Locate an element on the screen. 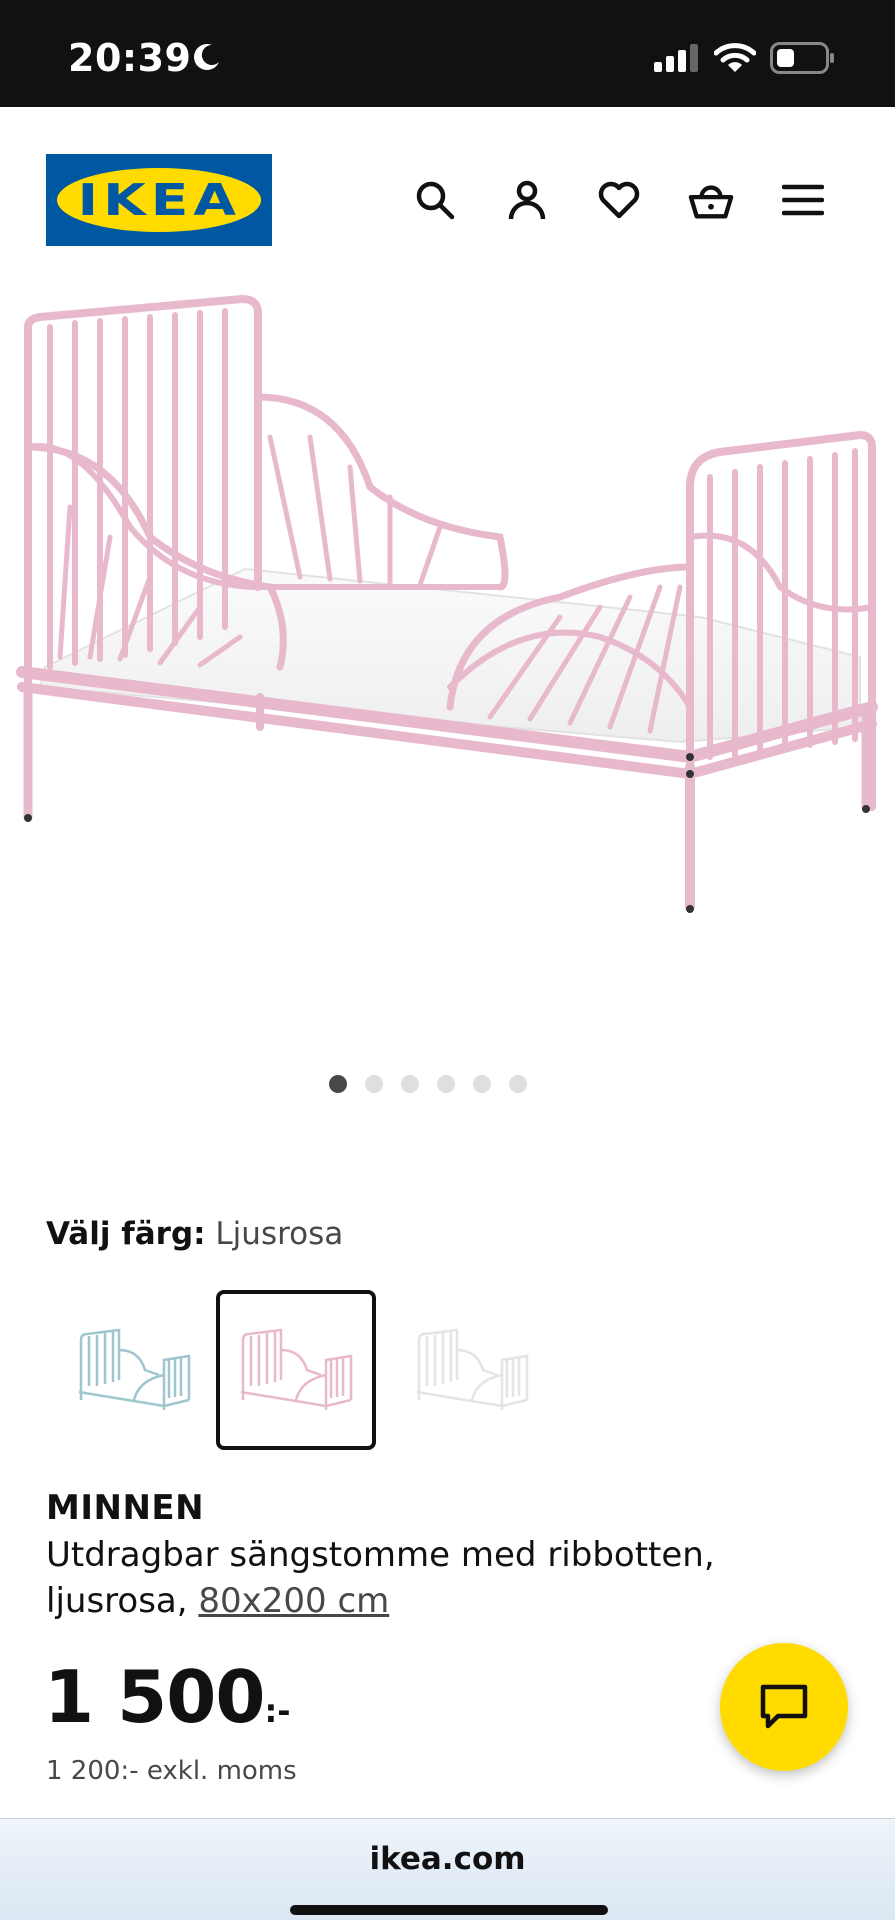 Image resolution: width=895 pixels, height=1920 pixels. wifi-icon is located at coordinates (735, 60).